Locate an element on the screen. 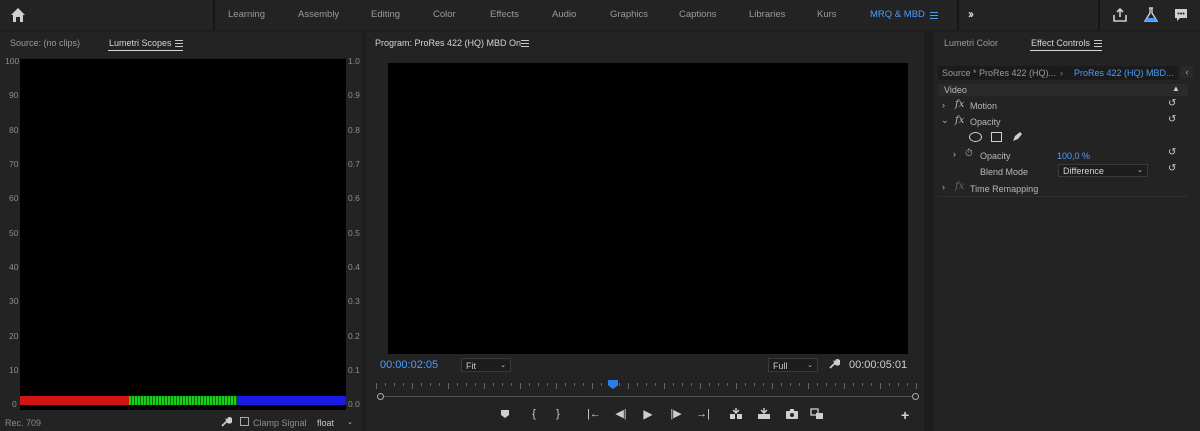 The width and height of the screenshot is (1200, 431). scale-label: 50 is located at coordinates (14, 233).